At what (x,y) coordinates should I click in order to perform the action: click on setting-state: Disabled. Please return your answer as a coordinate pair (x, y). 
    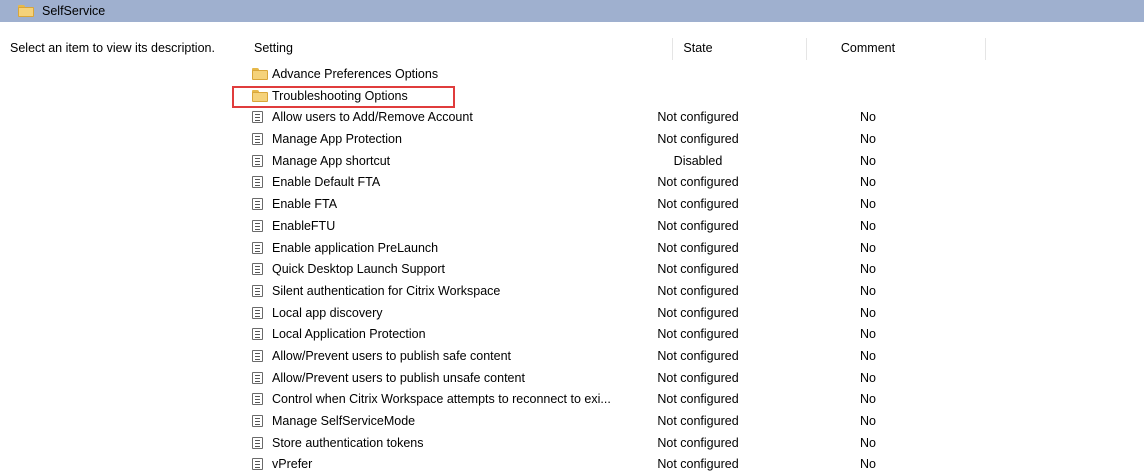
    Looking at the image, I should click on (698, 160).